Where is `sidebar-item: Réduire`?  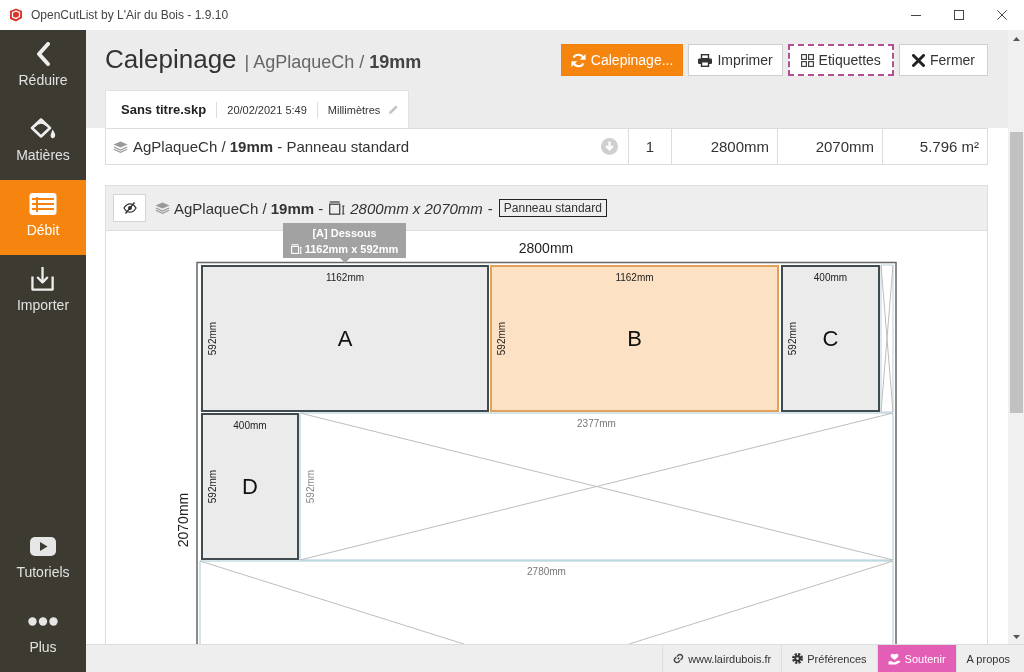
sidebar-item: Réduire is located at coordinates (43, 67).